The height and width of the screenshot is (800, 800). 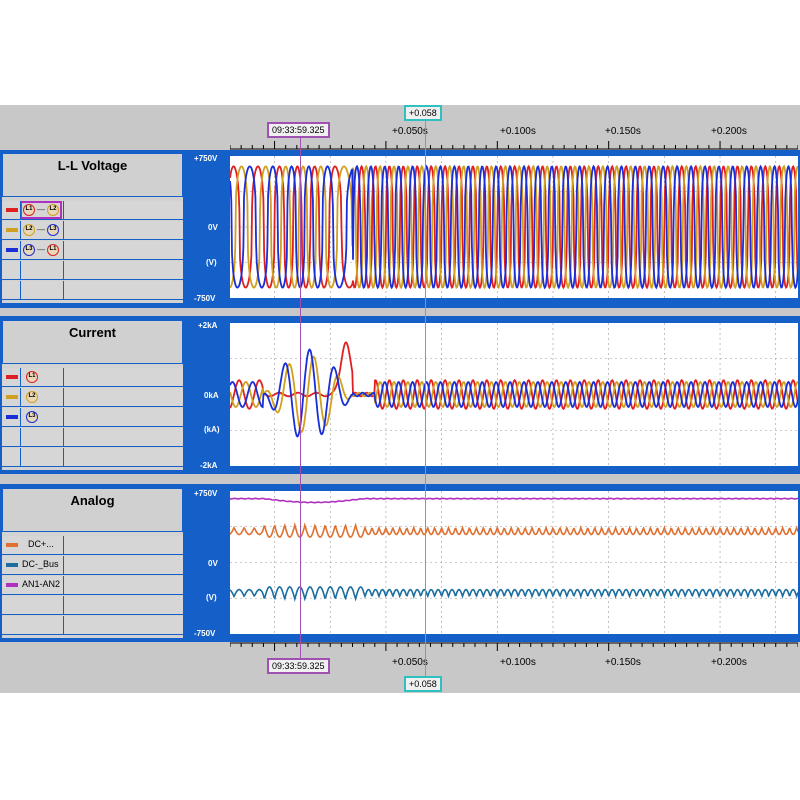 What do you see at coordinates (92, 397) in the screenshot?
I see `legend-row-l2: L2` at bounding box center [92, 397].